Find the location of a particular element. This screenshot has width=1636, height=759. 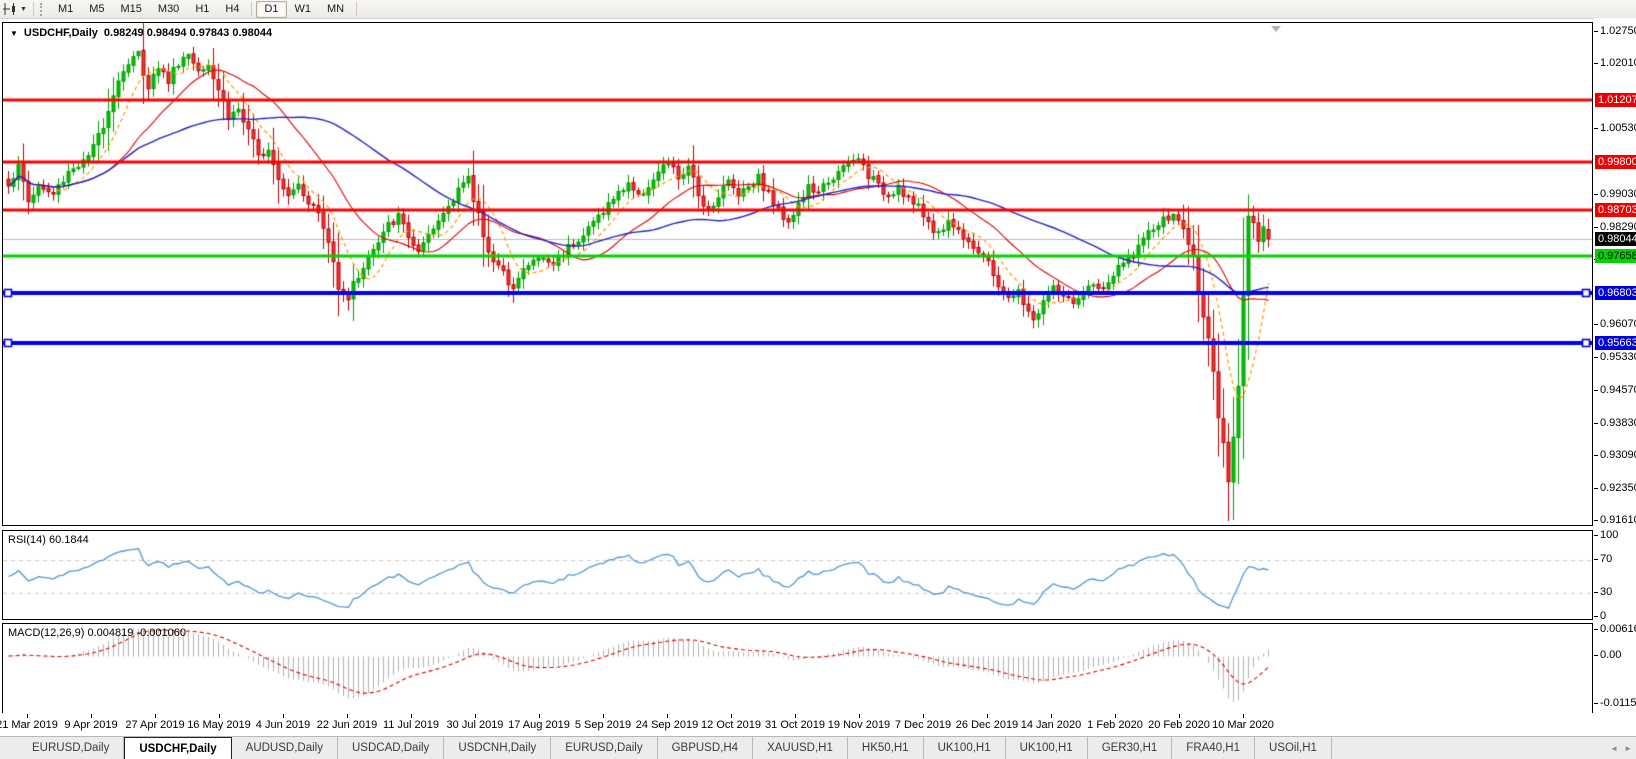

tick-label: 0.92350 is located at coordinates (1618, 487).